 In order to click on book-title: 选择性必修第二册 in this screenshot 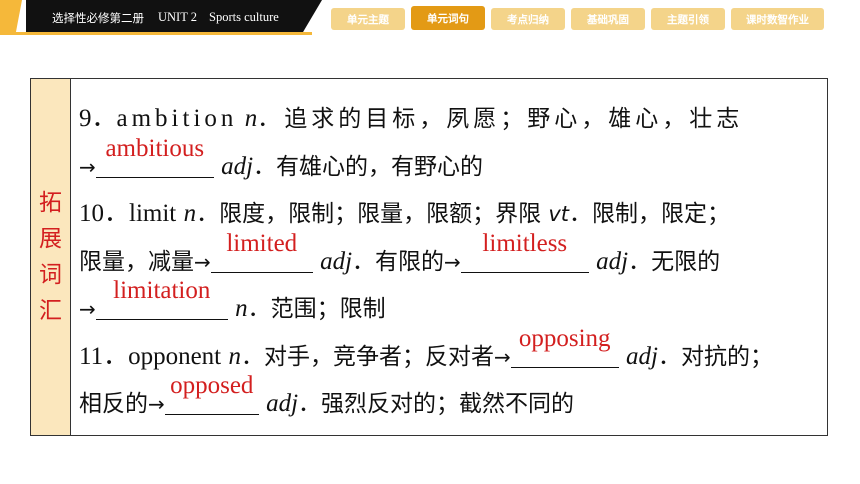, I will do `click(98, 17)`.